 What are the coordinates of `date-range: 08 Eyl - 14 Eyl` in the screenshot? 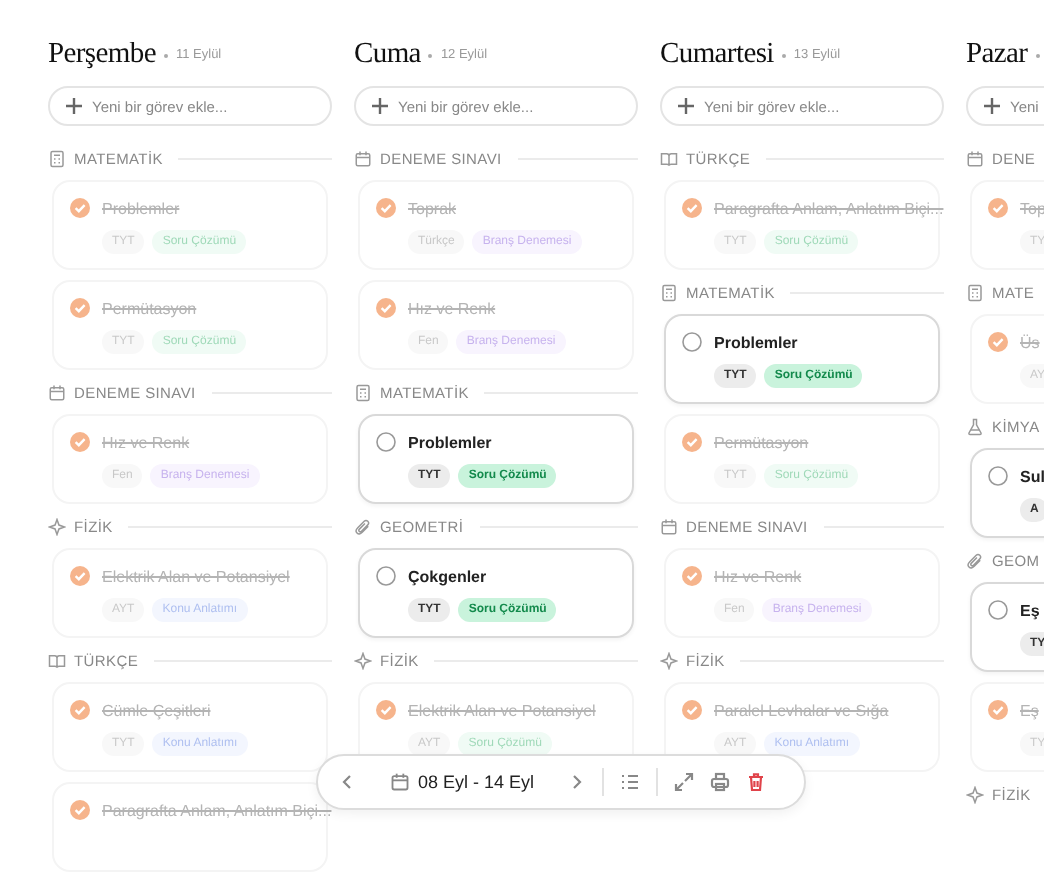 It's located at (476, 782).